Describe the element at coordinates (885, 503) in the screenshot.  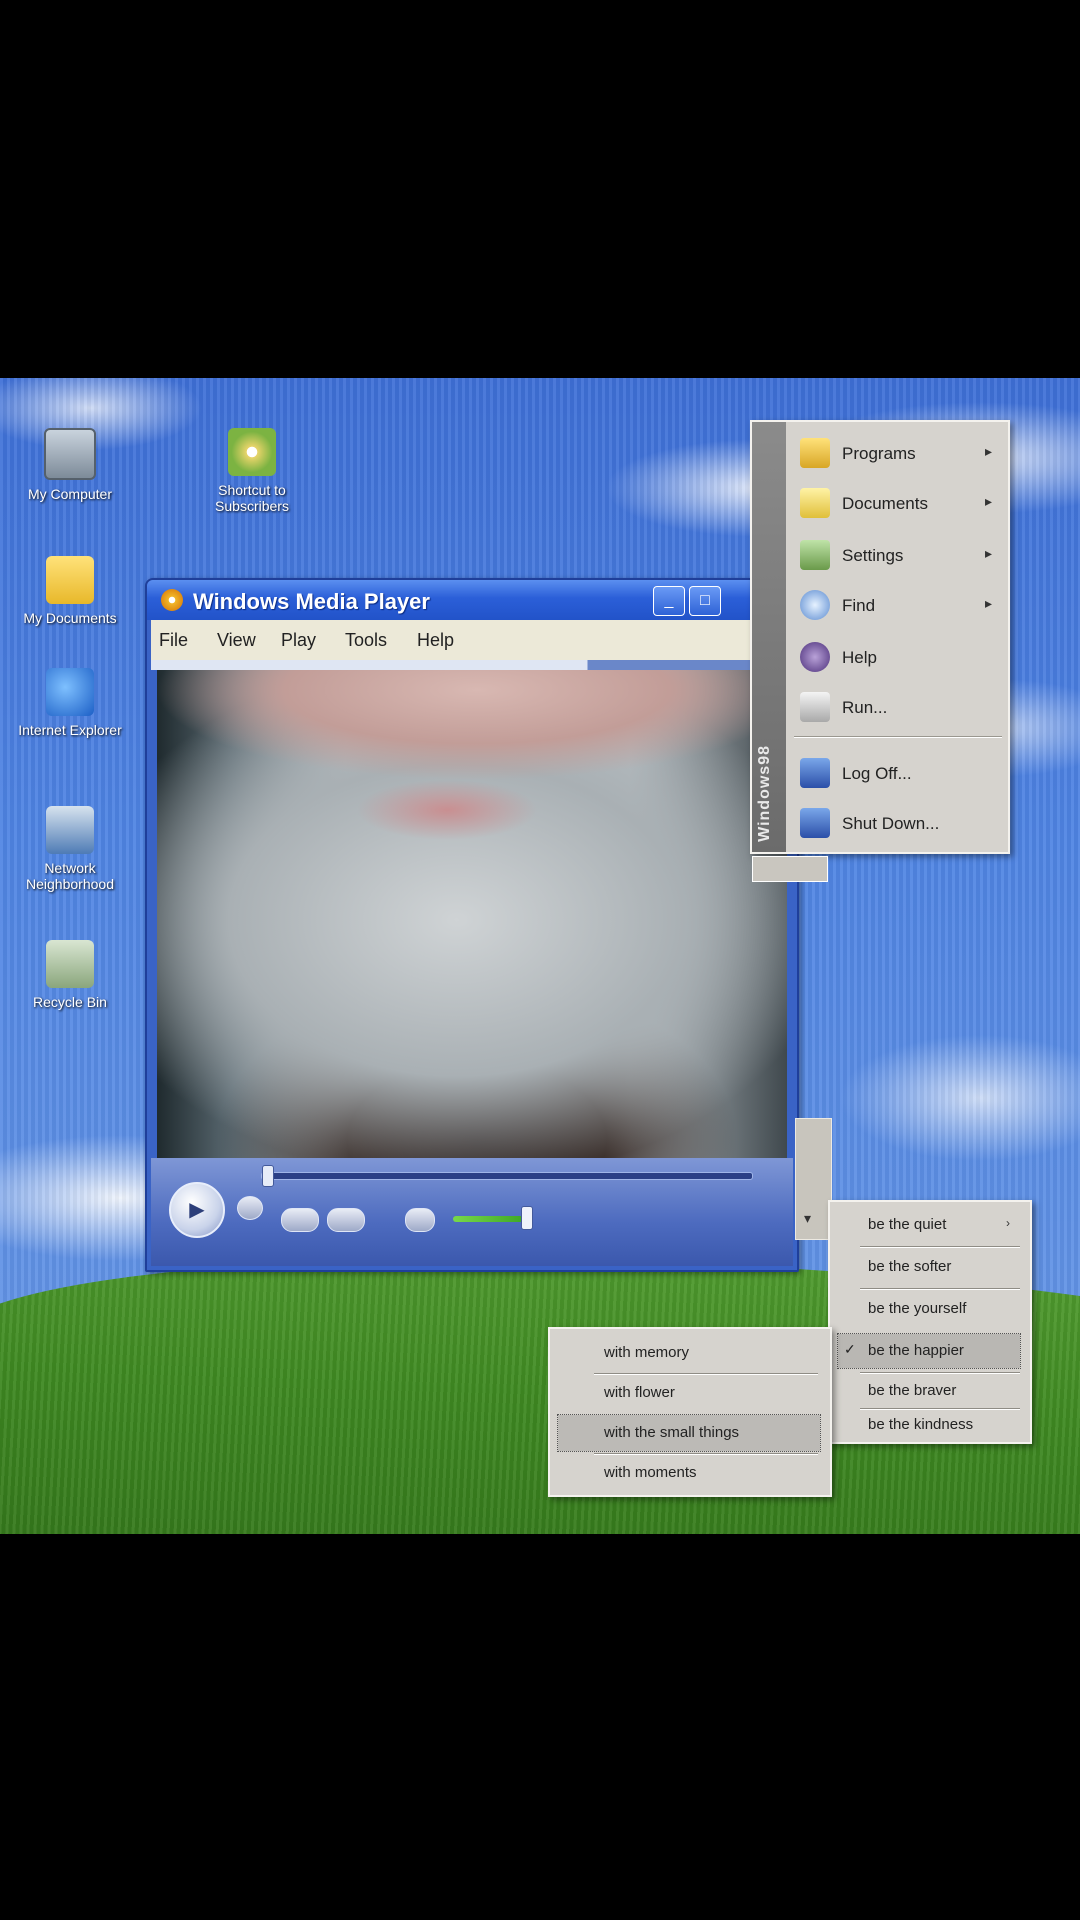
I see `start-menu-label: Documents` at that location.